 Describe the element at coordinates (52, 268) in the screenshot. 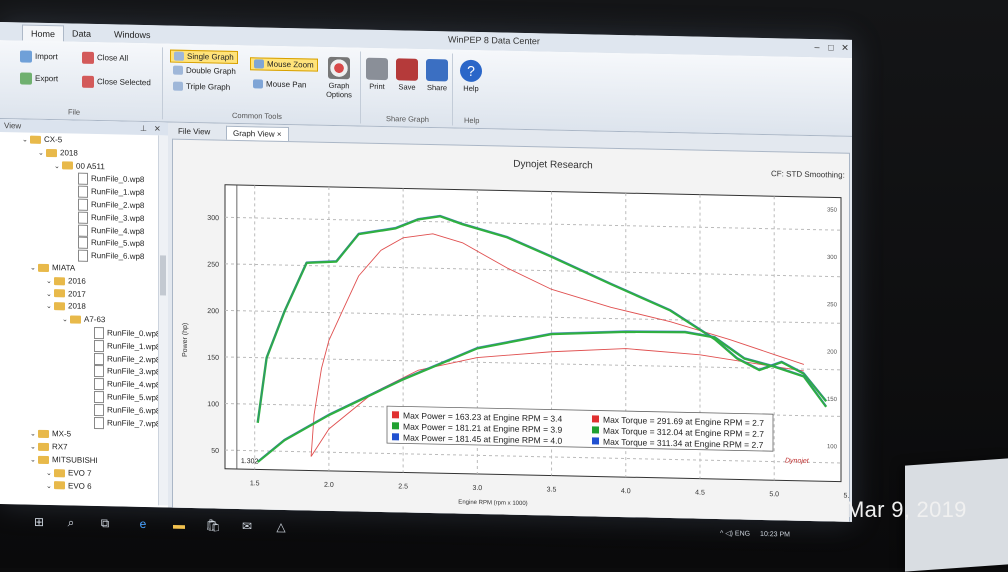

I see `tree-folder: ⌄ MIATA` at that location.